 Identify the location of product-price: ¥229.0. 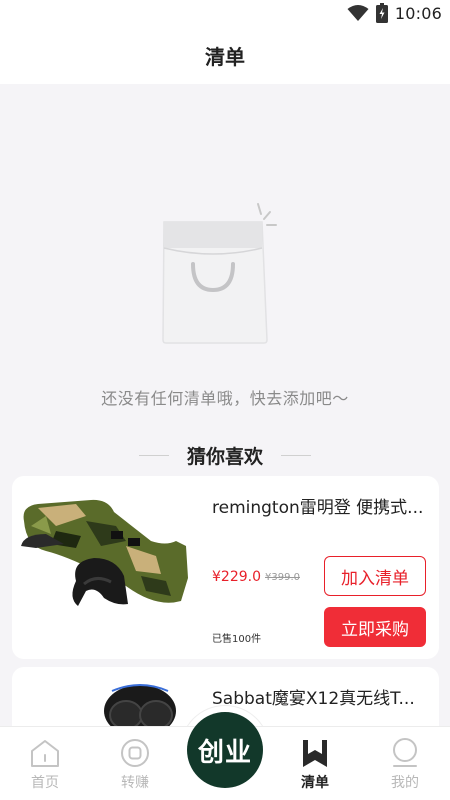
(236, 577).